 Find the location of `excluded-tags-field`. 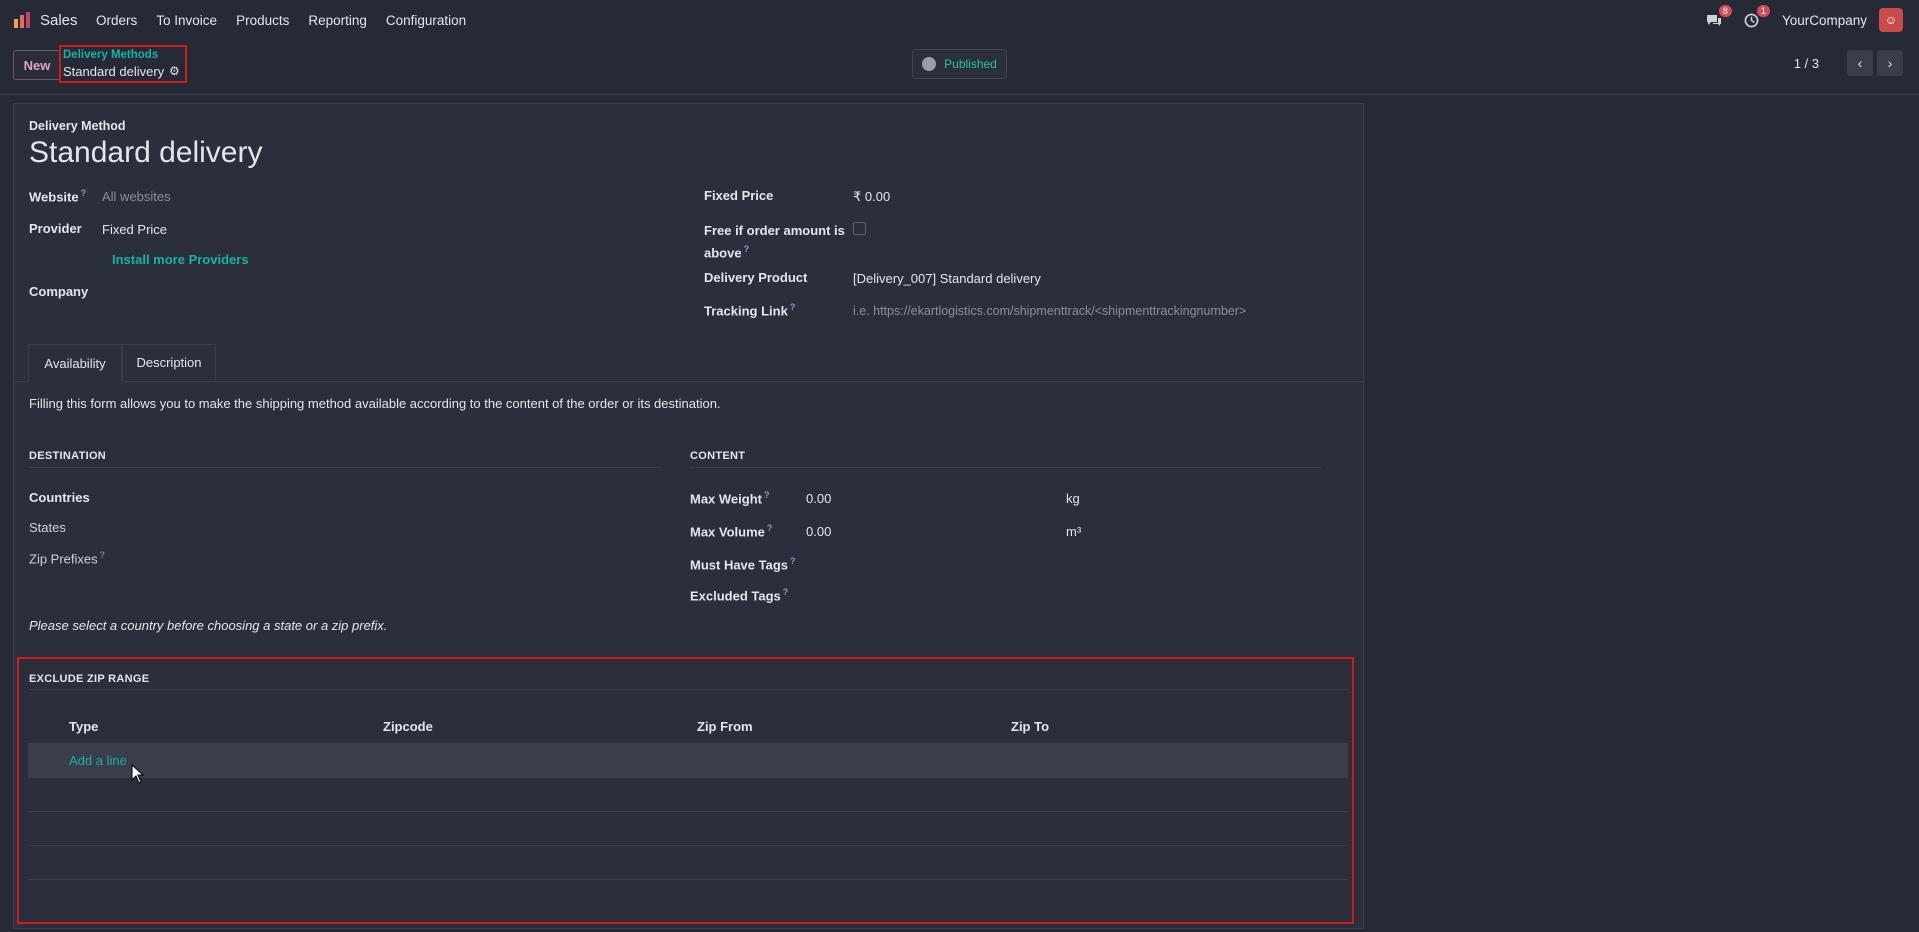

excluded-tags-field is located at coordinates (1056, 595).